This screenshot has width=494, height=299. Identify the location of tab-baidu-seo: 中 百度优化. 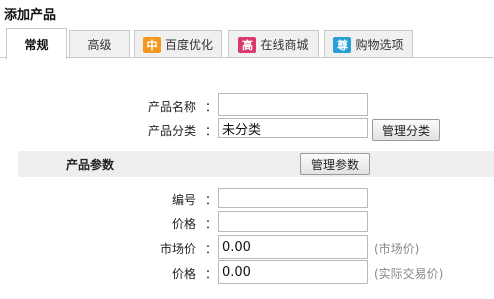
(178, 44).